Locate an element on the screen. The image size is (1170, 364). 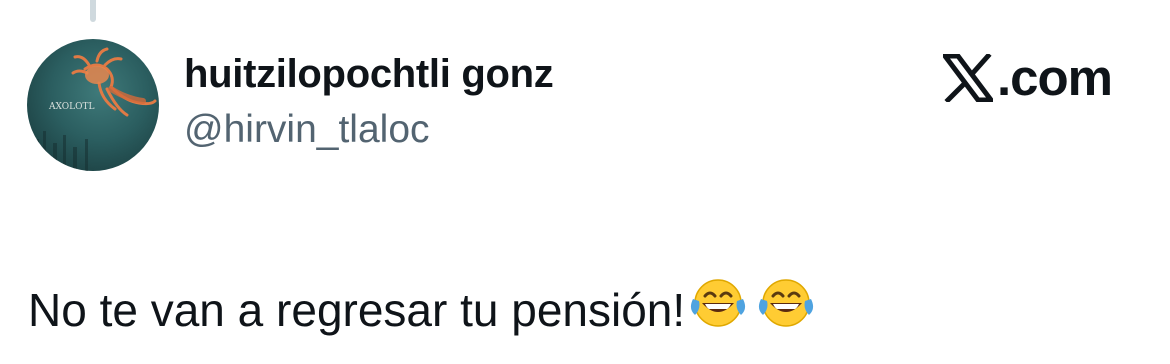
avatar-text: AXOLOTL is located at coordinates (71, 107).